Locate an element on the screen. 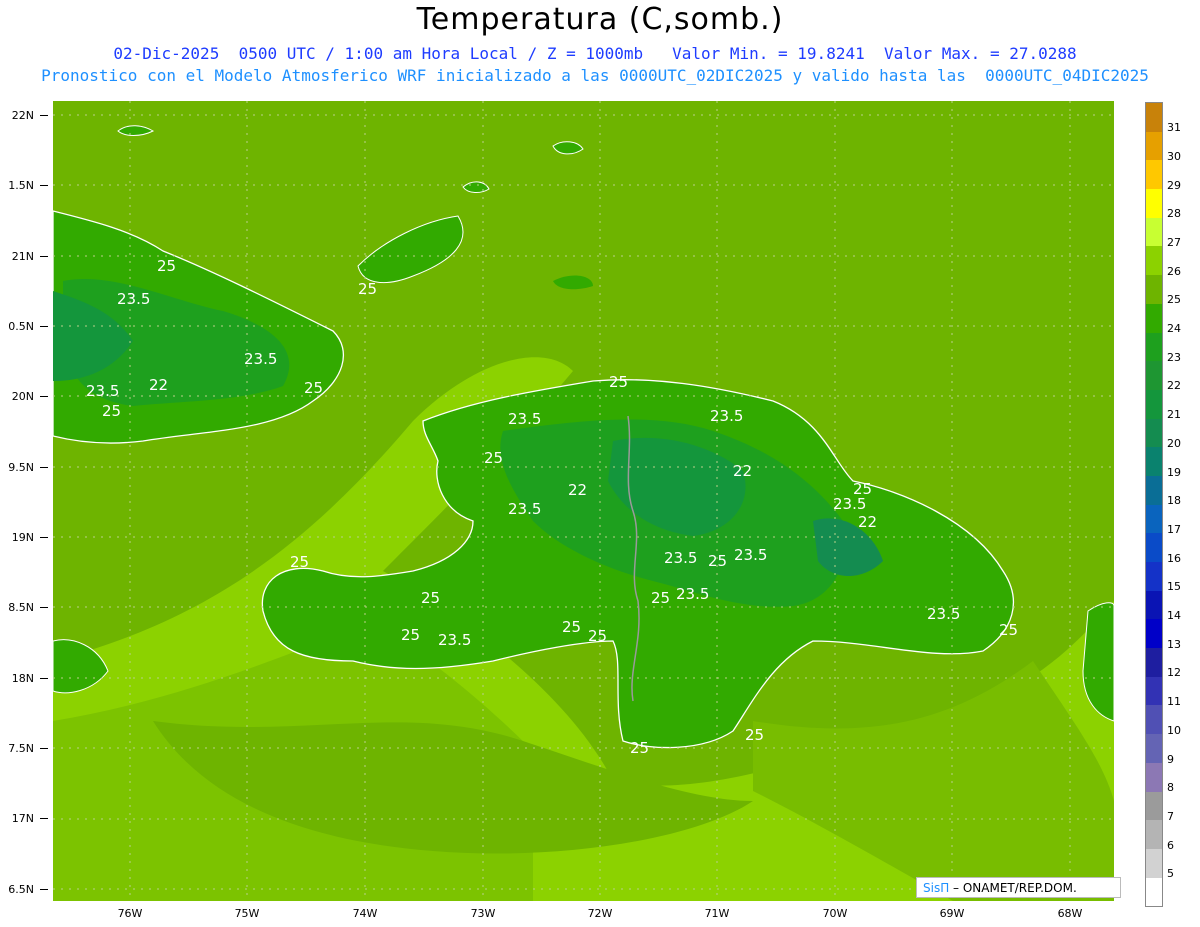  colorbar-label: 24 is located at coordinates (1174, 328).